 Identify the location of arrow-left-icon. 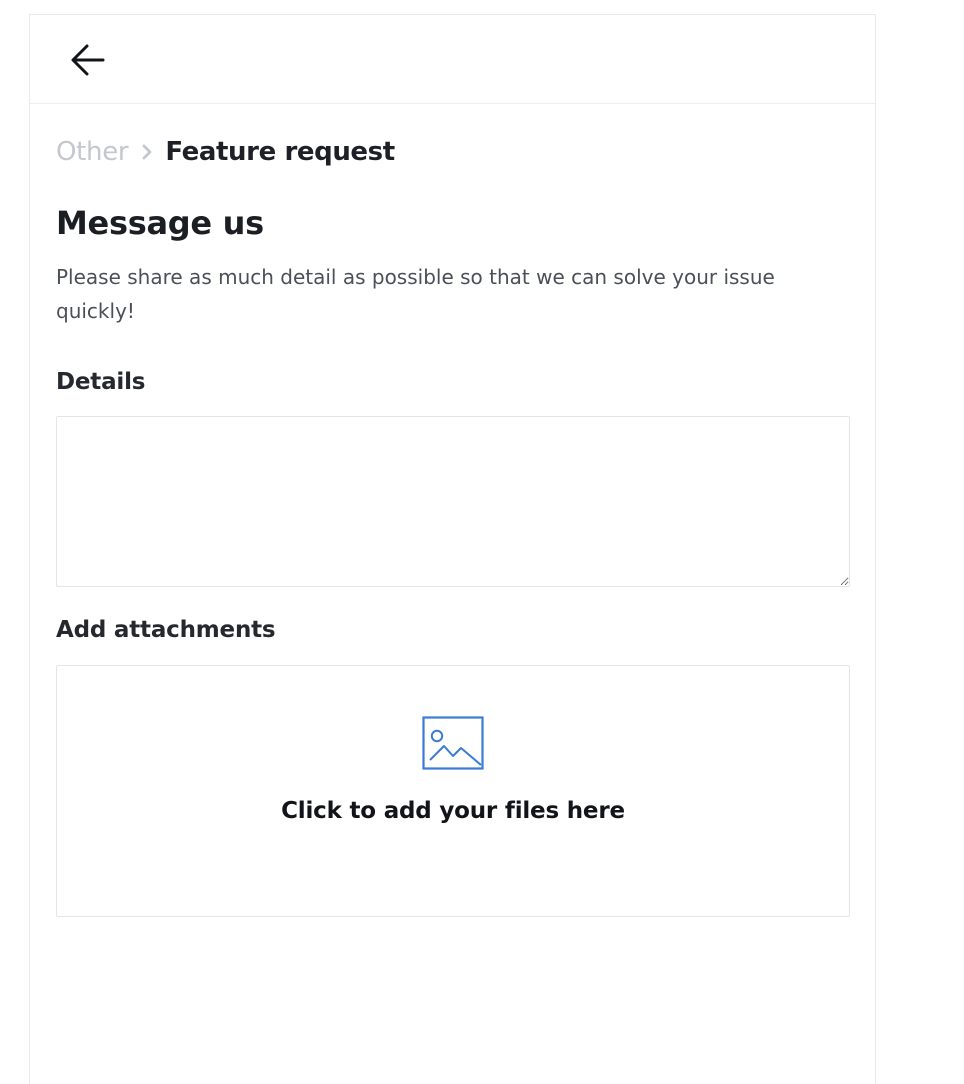
(88, 60).